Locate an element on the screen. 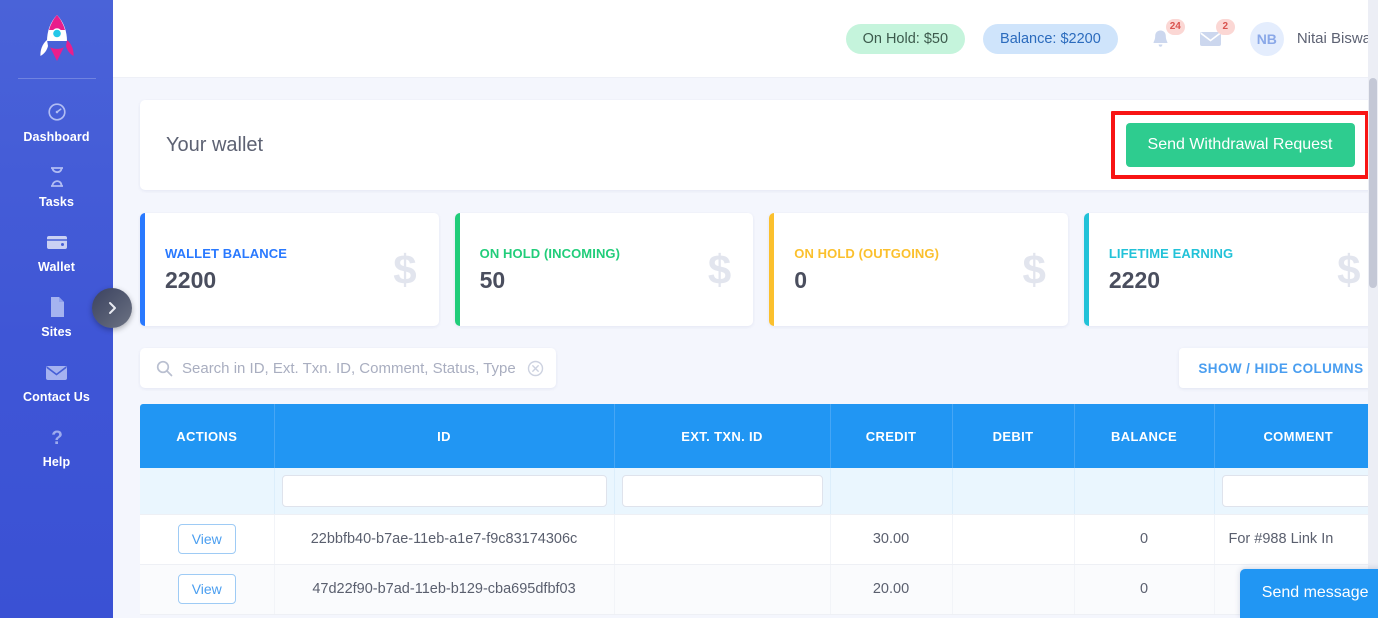  table-filter-row is located at coordinates (759, 491).